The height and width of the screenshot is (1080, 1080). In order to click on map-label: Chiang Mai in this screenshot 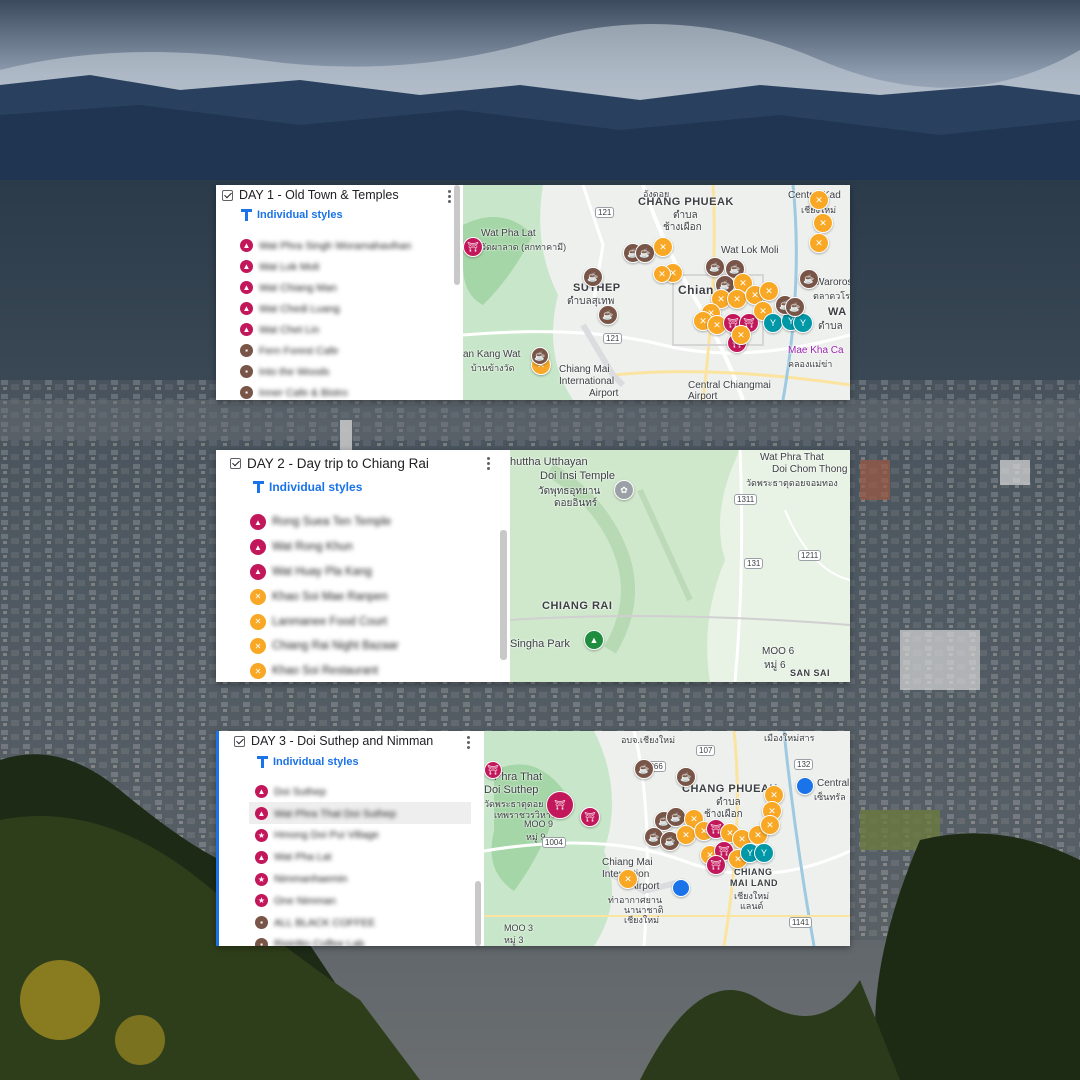, I will do `click(627, 862)`.